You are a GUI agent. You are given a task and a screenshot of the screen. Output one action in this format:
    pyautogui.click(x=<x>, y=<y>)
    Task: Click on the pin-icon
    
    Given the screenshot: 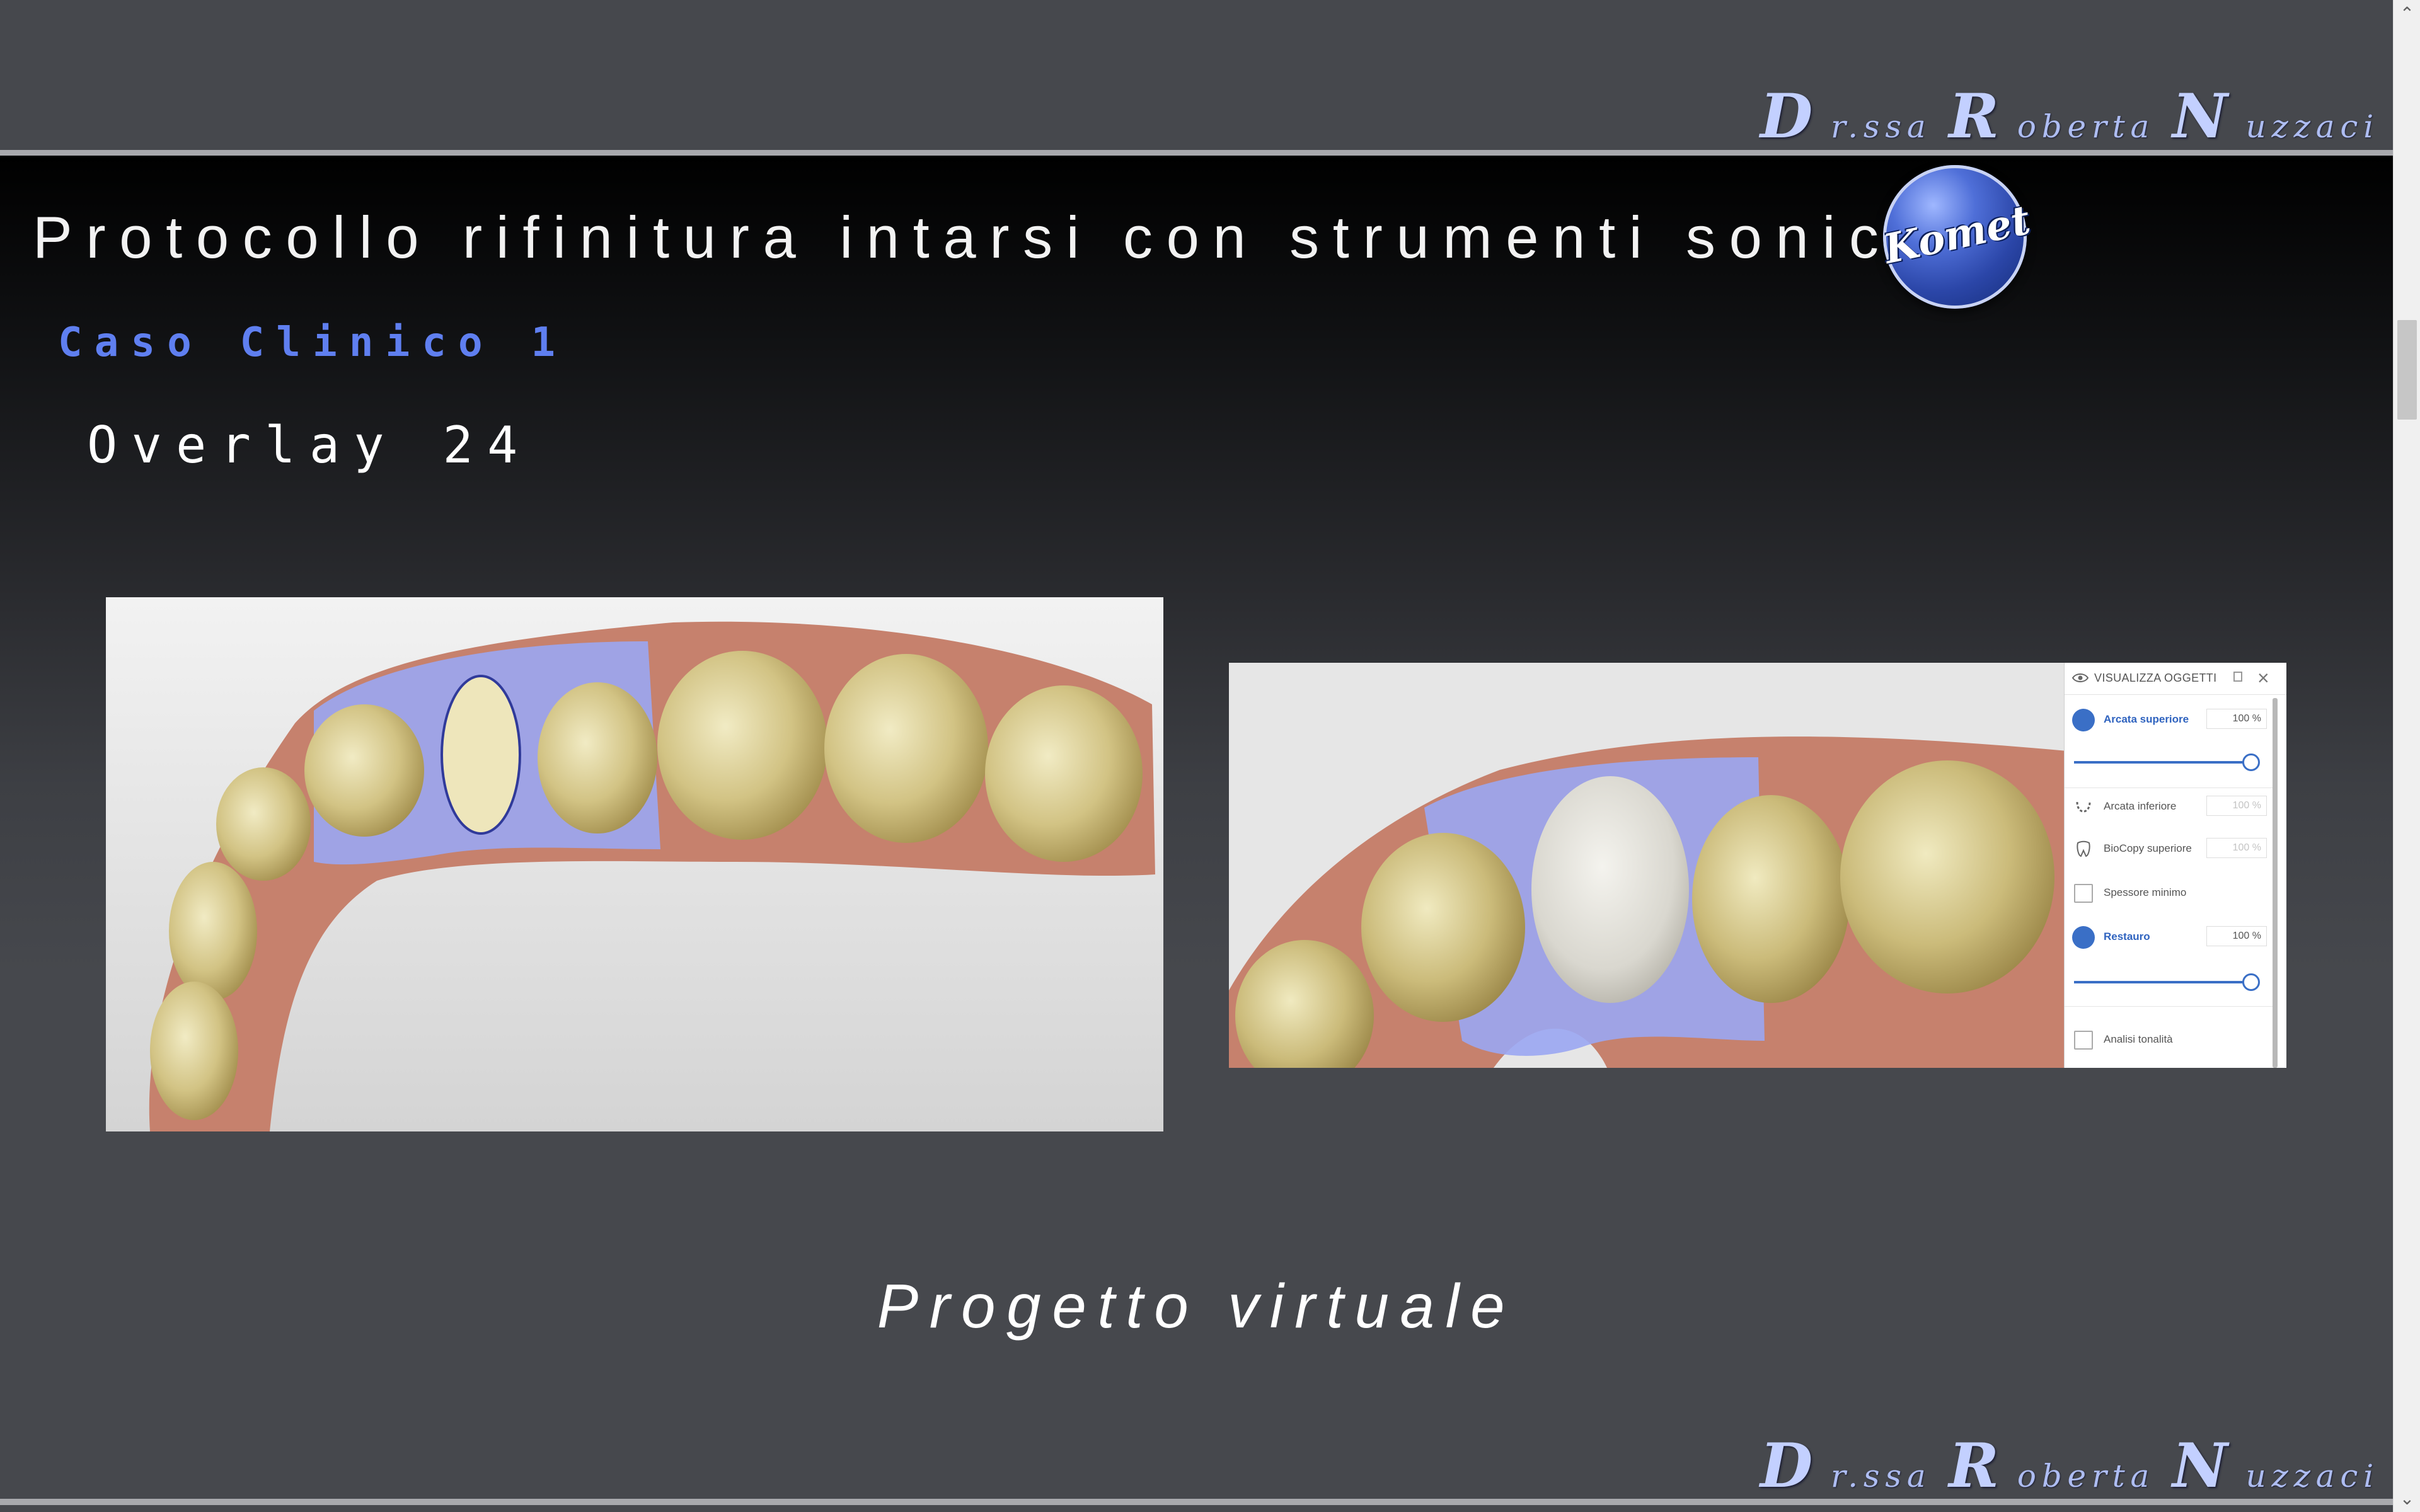 What is the action you would take?
    pyautogui.click(x=2238, y=677)
    